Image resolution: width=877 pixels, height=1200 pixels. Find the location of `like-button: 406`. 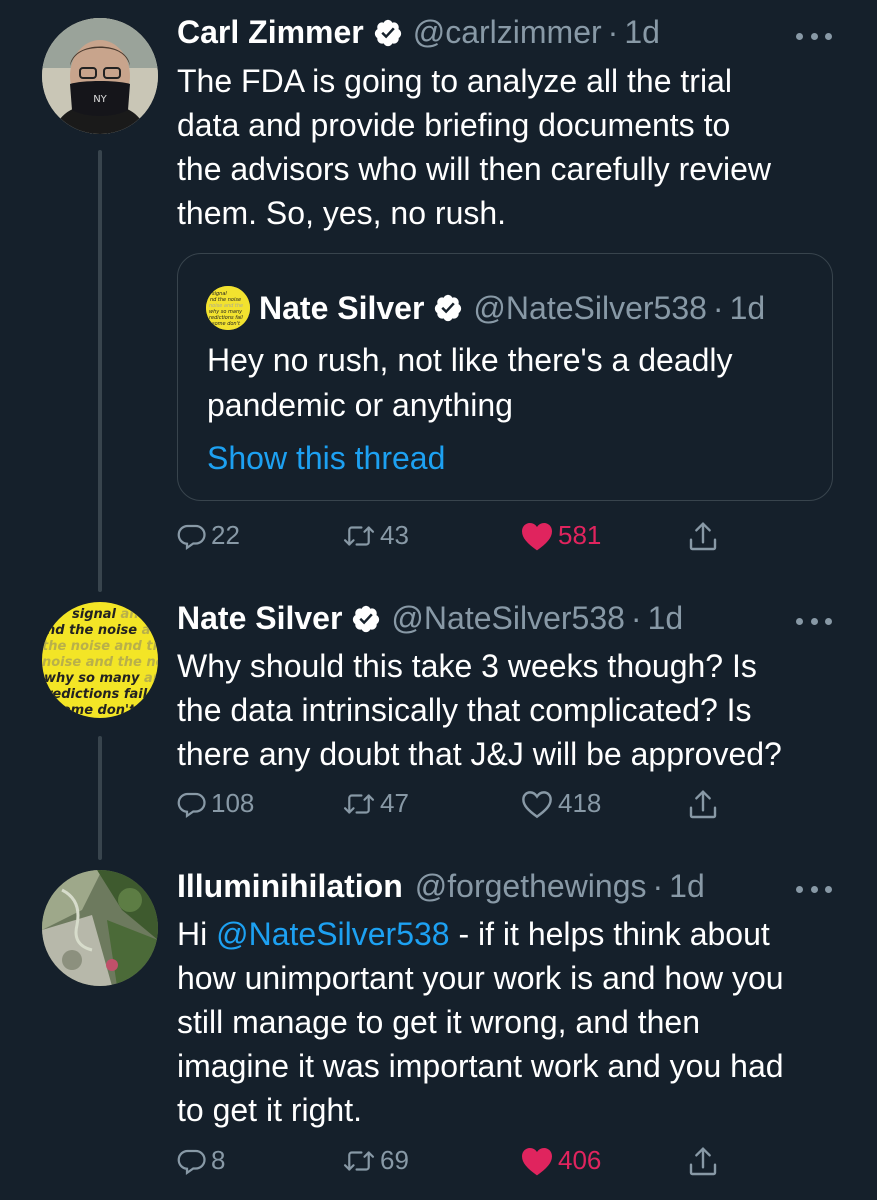

like-button: 406 is located at coordinates (560, 1160).